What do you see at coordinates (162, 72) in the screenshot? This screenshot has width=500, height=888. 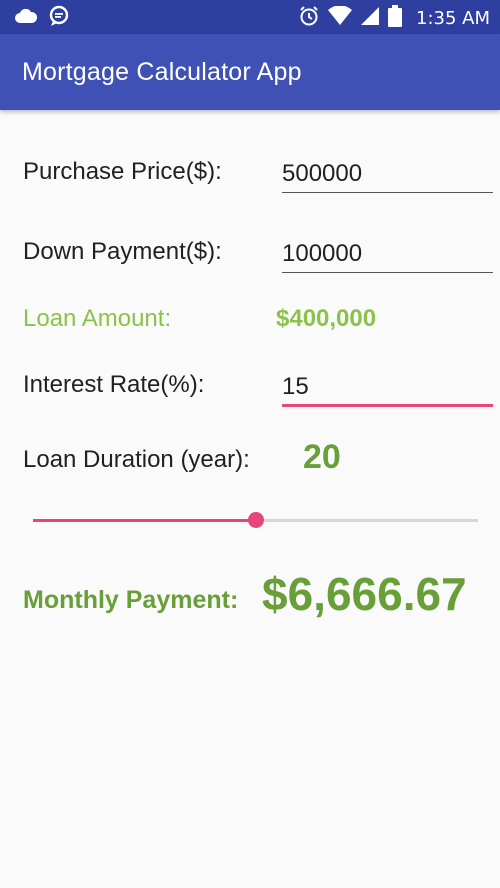 I see `app-title: Mortgage Calculator App` at bounding box center [162, 72].